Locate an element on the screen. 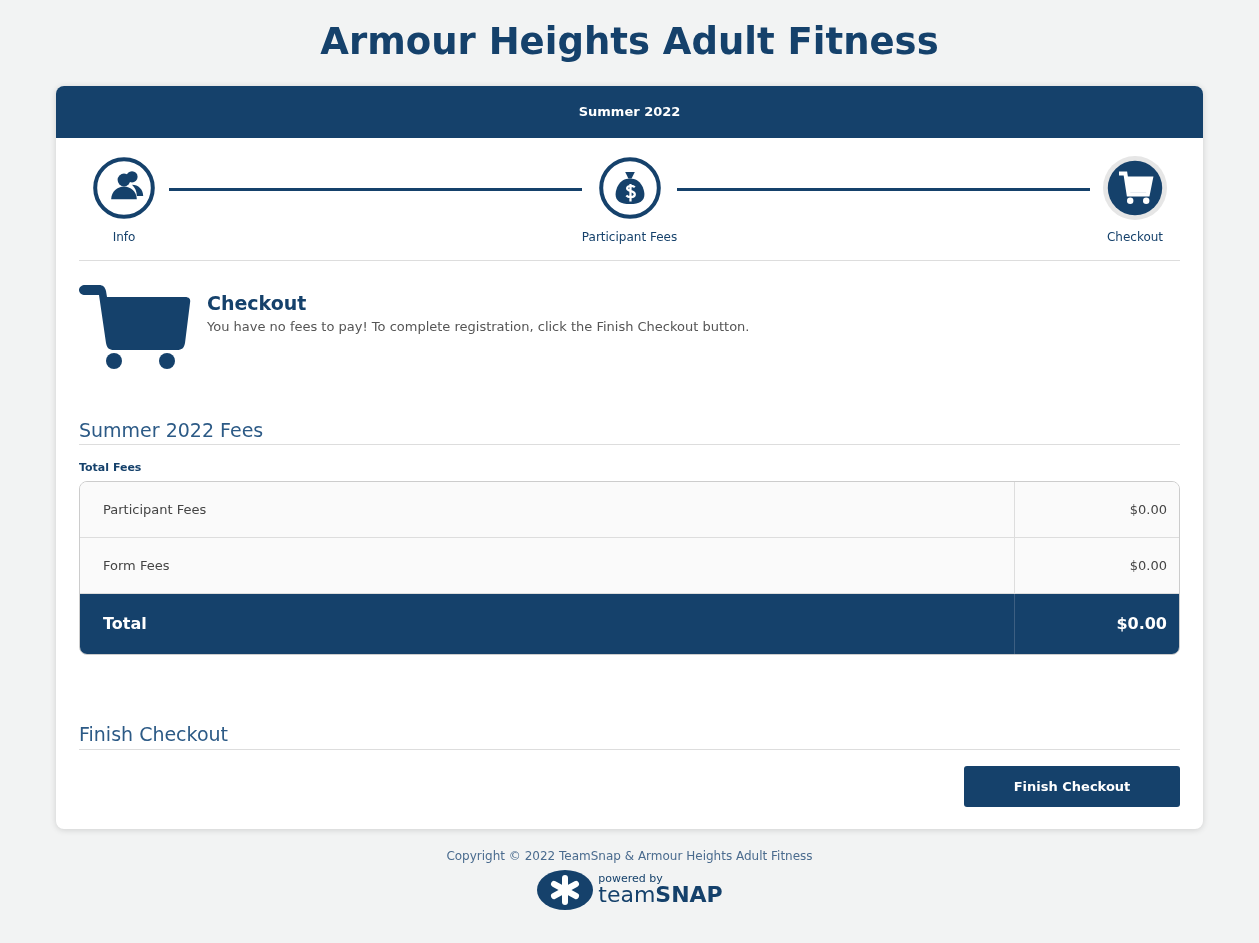 This screenshot has width=1259, height=943. step-item: Checkout is located at coordinates (1135, 200).